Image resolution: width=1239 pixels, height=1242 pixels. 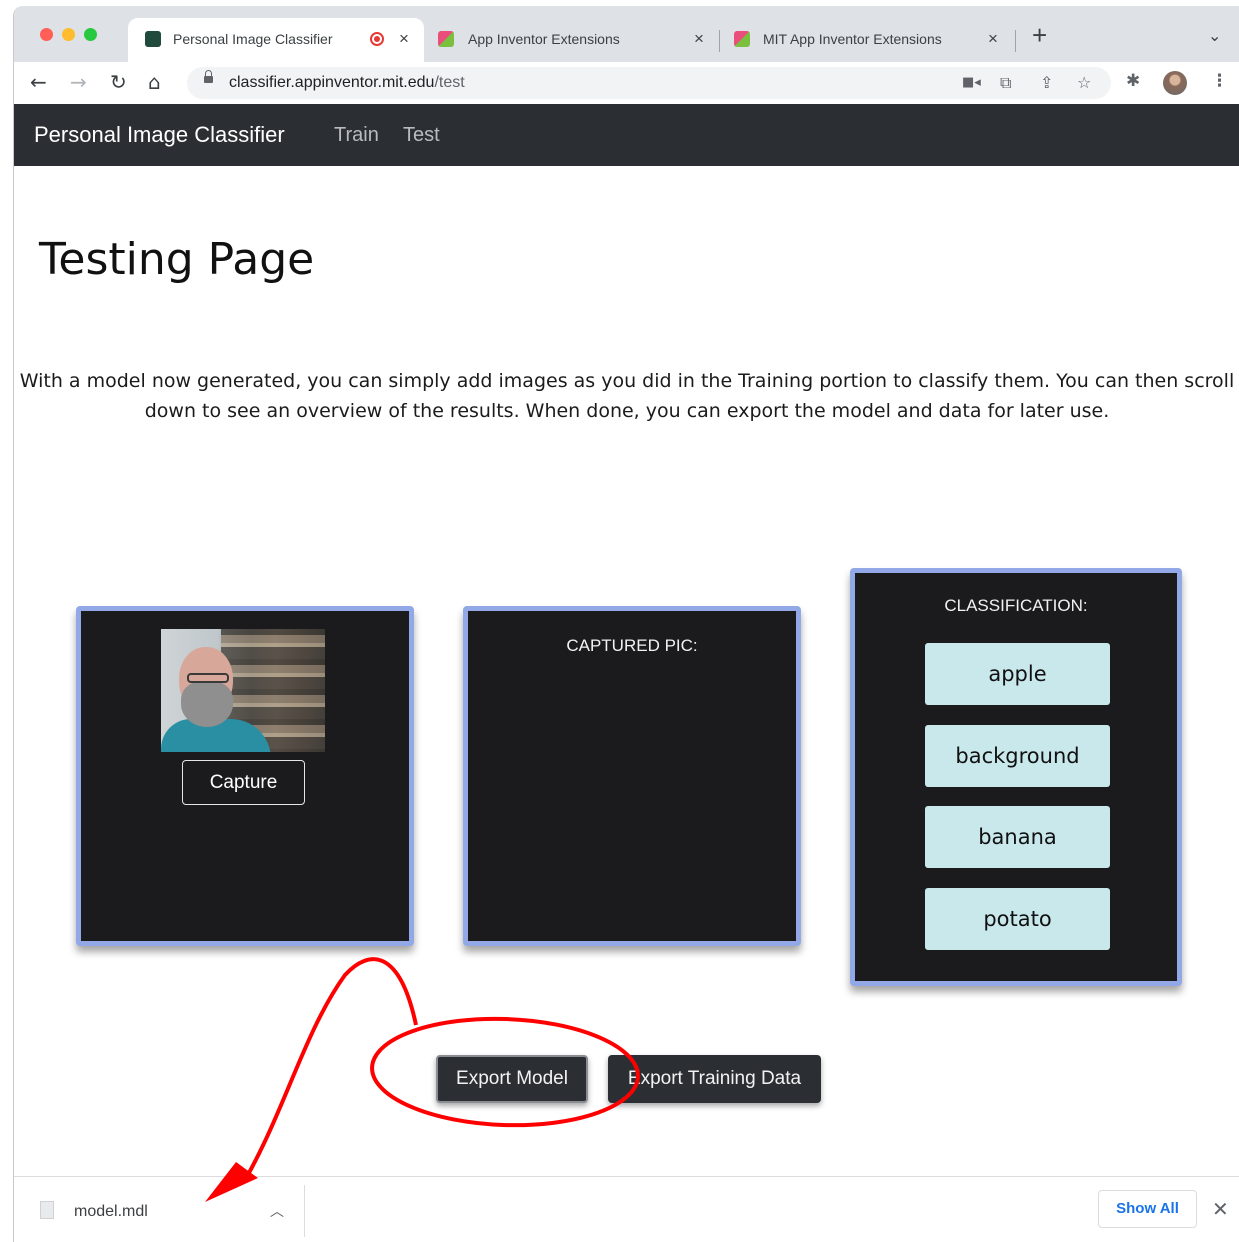 What do you see at coordinates (159, 135) in the screenshot?
I see `site-brand: Personal Image Classifier` at bounding box center [159, 135].